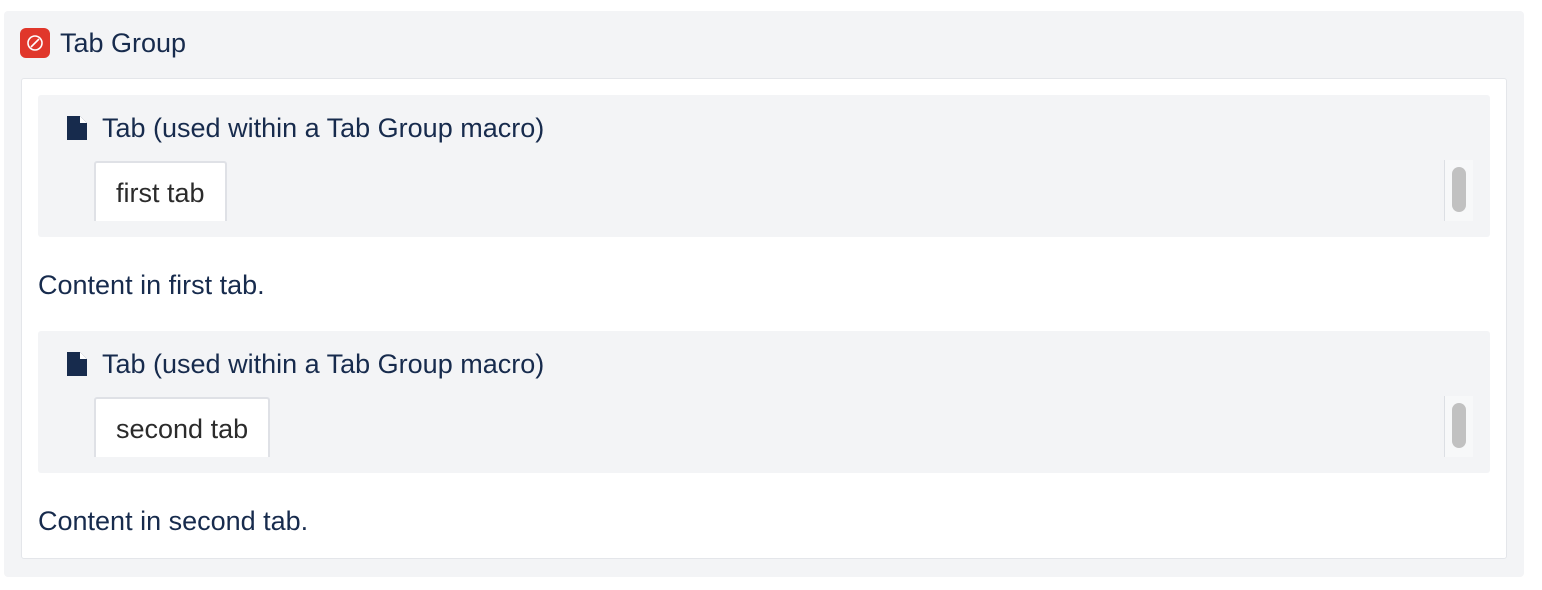  What do you see at coordinates (173, 521) in the screenshot?
I see `tab-content-second: Content in second tab.` at bounding box center [173, 521].